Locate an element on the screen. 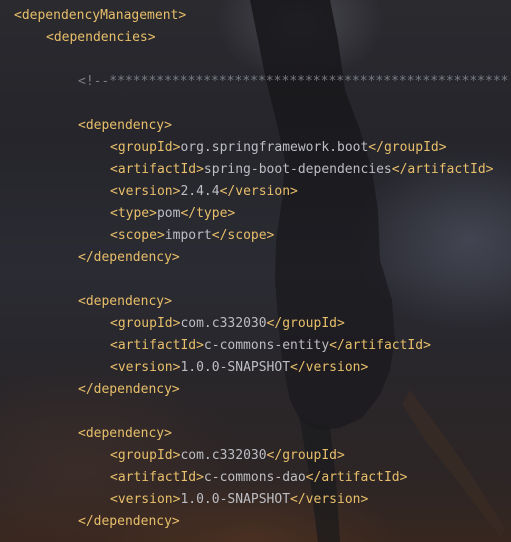 Image resolution: width=511 pixels, height=542 pixels. xml-tag: <type> is located at coordinates (133, 213).